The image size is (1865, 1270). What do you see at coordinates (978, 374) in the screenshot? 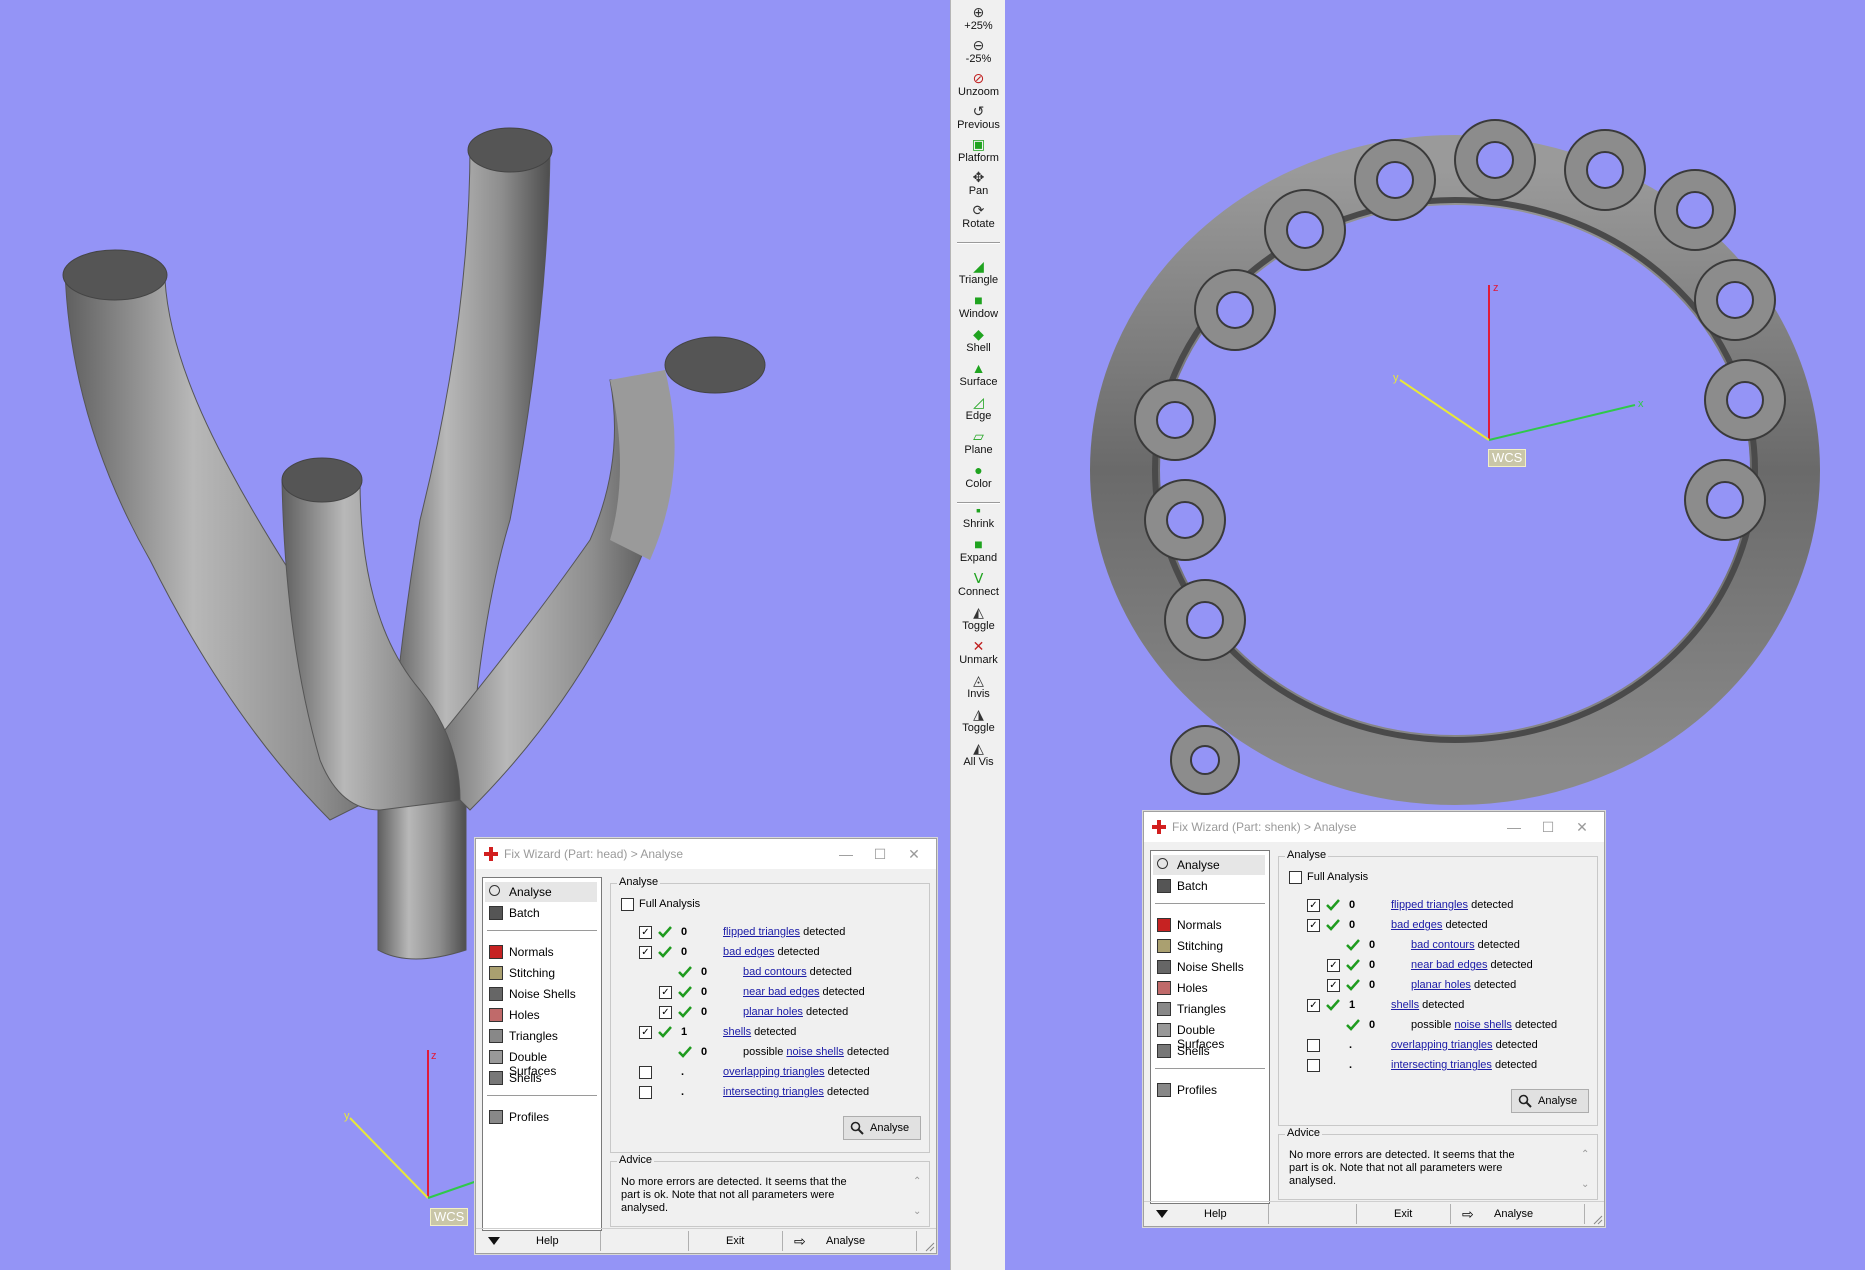
I see `toolbar-button-surface-10: ▲ Surface` at bounding box center [978, 374].